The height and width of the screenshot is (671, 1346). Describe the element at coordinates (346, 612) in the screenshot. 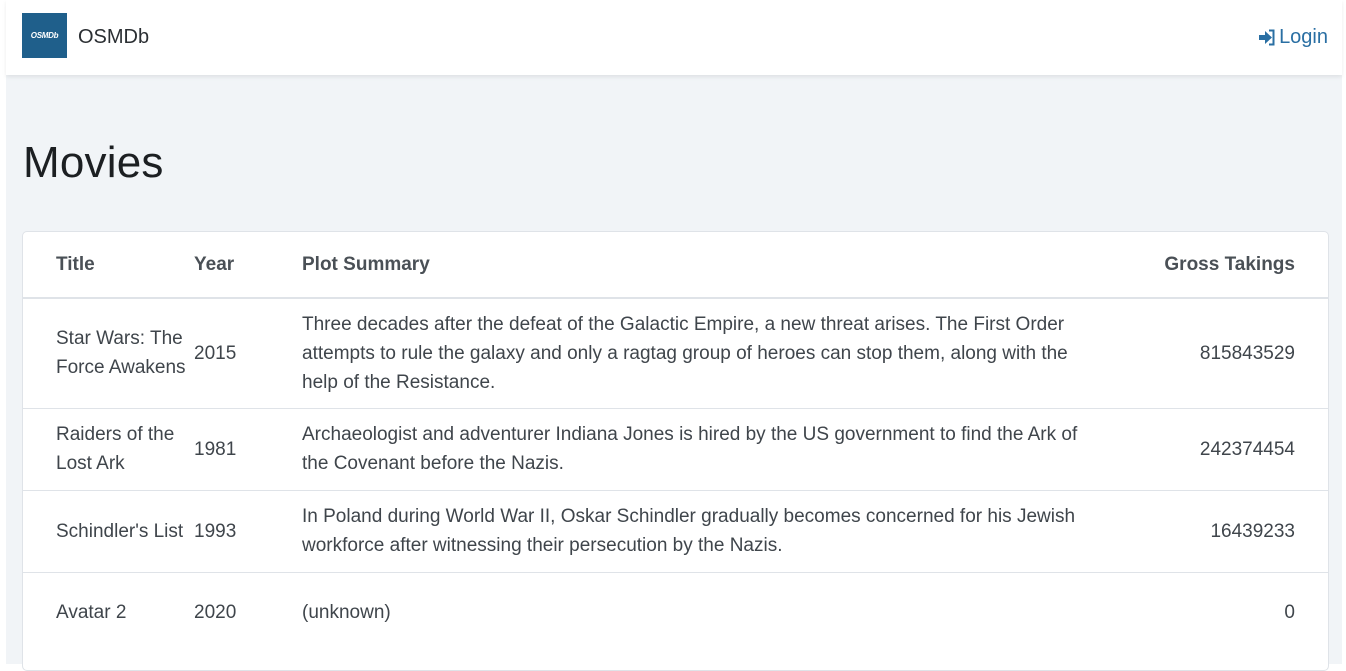

I see `cell-plot: (unknown)` at that location.